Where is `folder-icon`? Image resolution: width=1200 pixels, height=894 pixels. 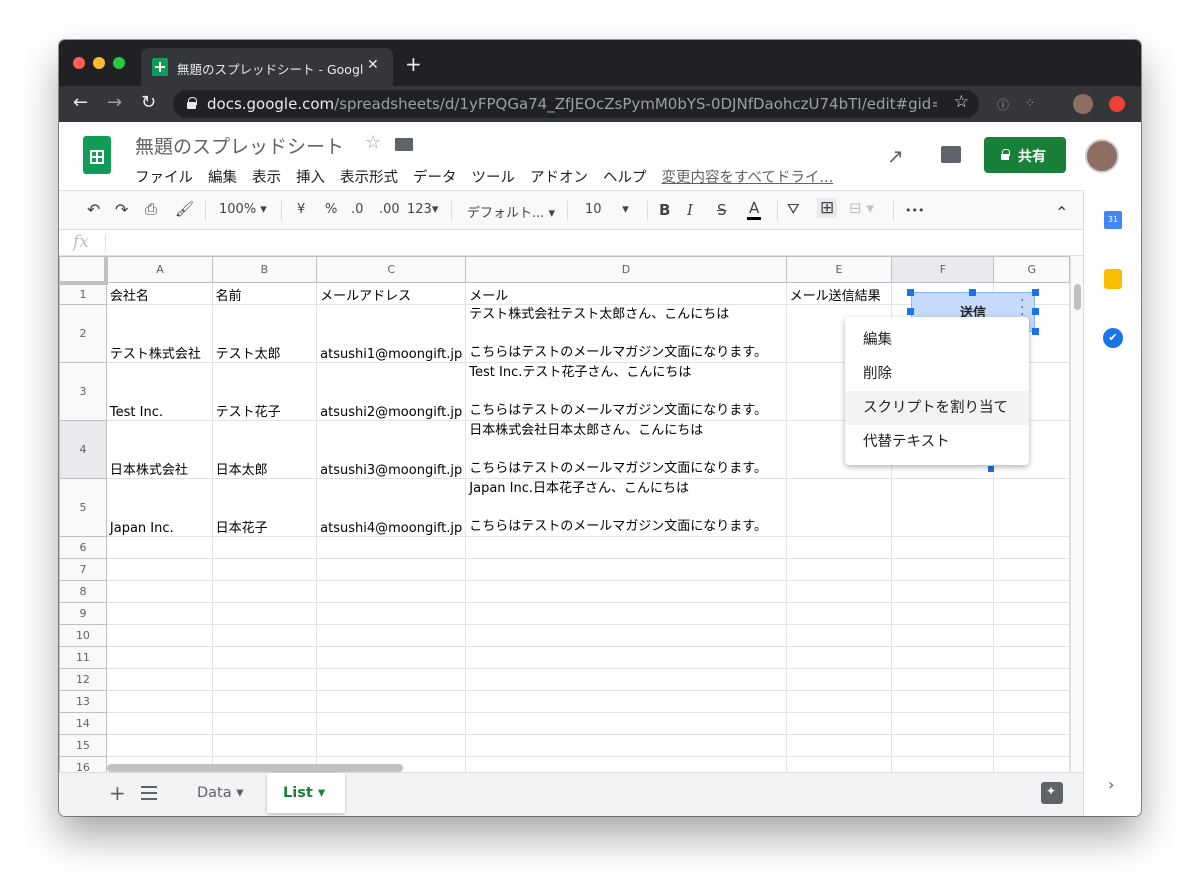 folder-icon is located at coordinates (404, 144).